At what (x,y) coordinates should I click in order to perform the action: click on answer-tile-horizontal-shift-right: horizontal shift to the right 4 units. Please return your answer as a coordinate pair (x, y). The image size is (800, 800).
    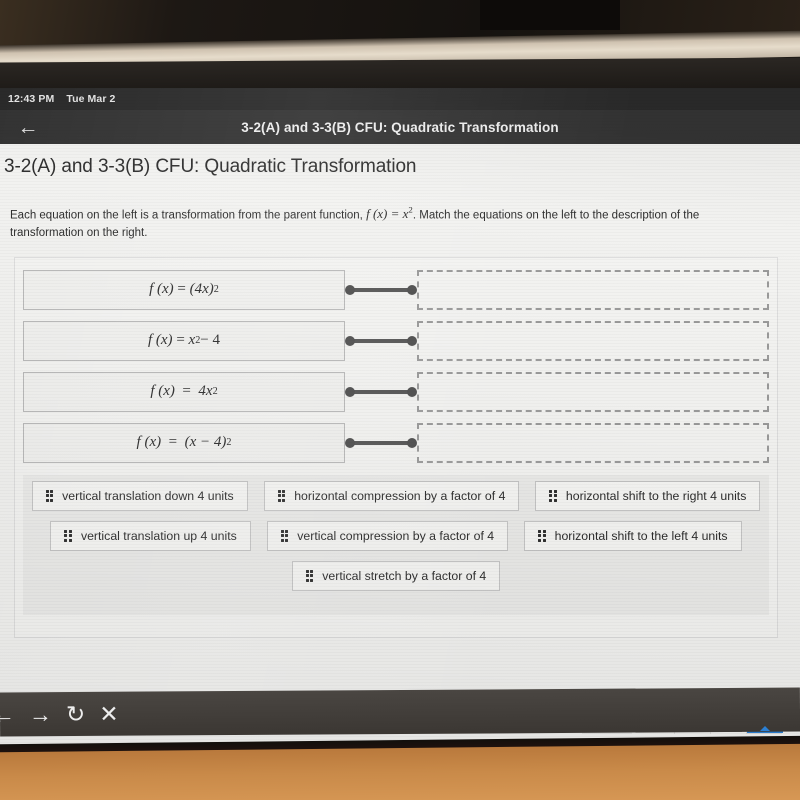
    Looking at the image, I should click on (648, 495).